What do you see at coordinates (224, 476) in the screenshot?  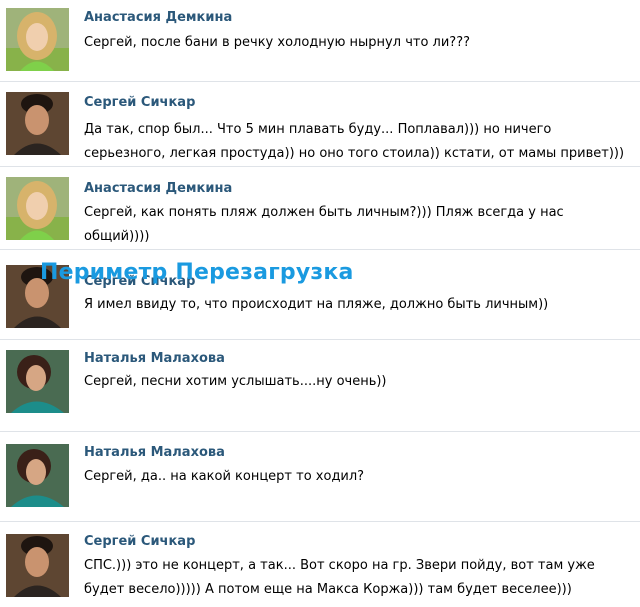 I see `comment-text: Сергей, да.. на какой концерт то ходил?` at bounding box center [224, 476].